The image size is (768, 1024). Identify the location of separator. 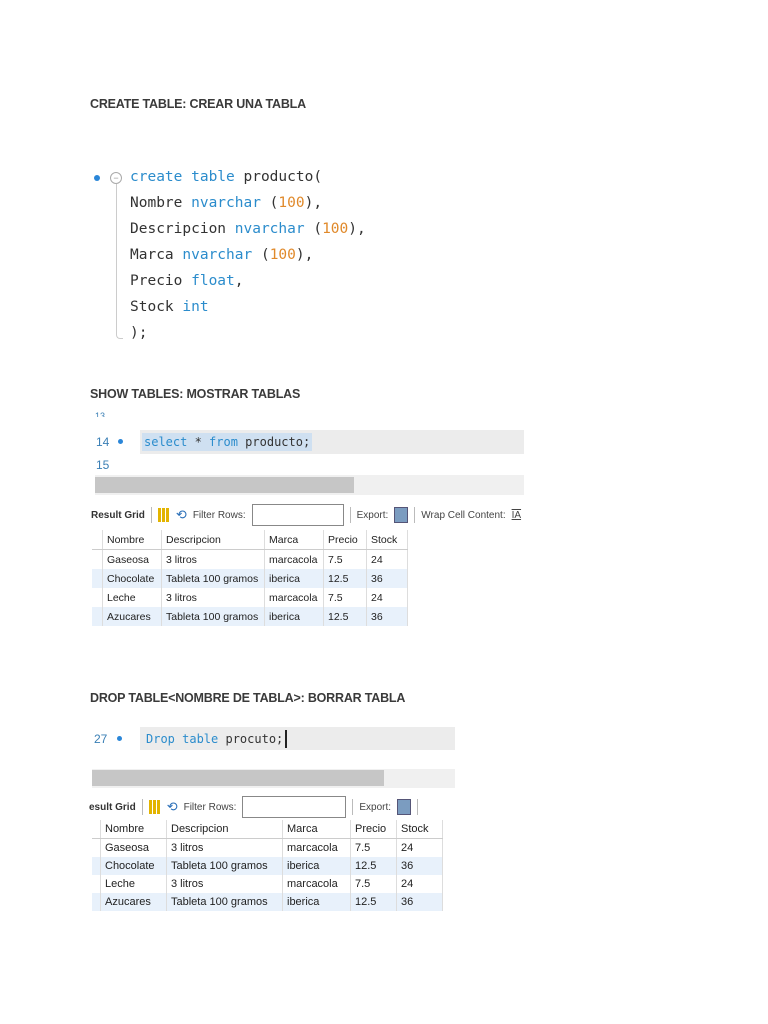
(415, 515).